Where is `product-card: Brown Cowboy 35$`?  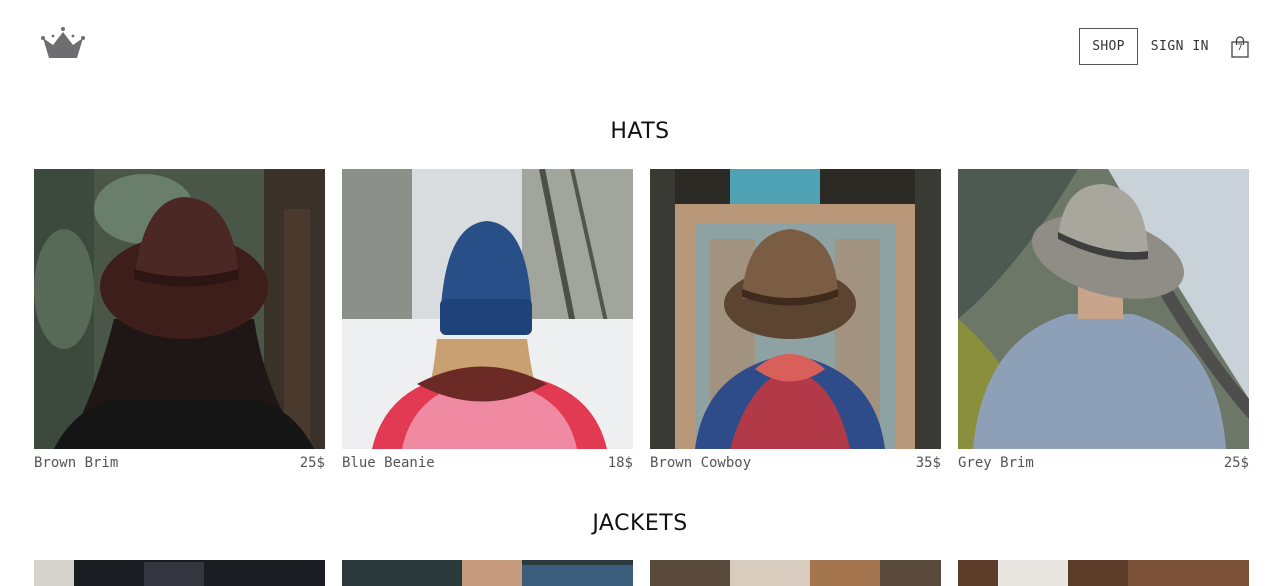
product-card: Brown Cowboy 35$ is located at coordinates (795, 320).